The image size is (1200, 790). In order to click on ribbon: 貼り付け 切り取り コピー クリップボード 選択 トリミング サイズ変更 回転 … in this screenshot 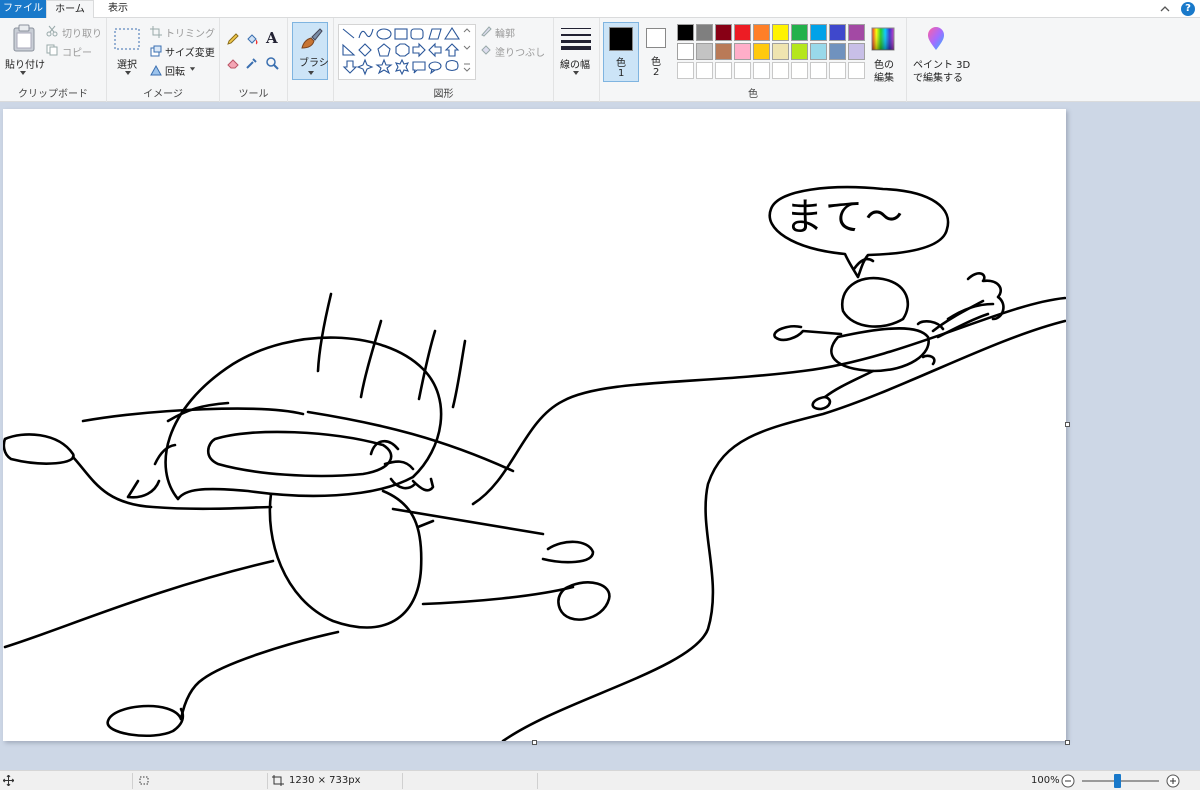, I will do `click(600, 60)`.